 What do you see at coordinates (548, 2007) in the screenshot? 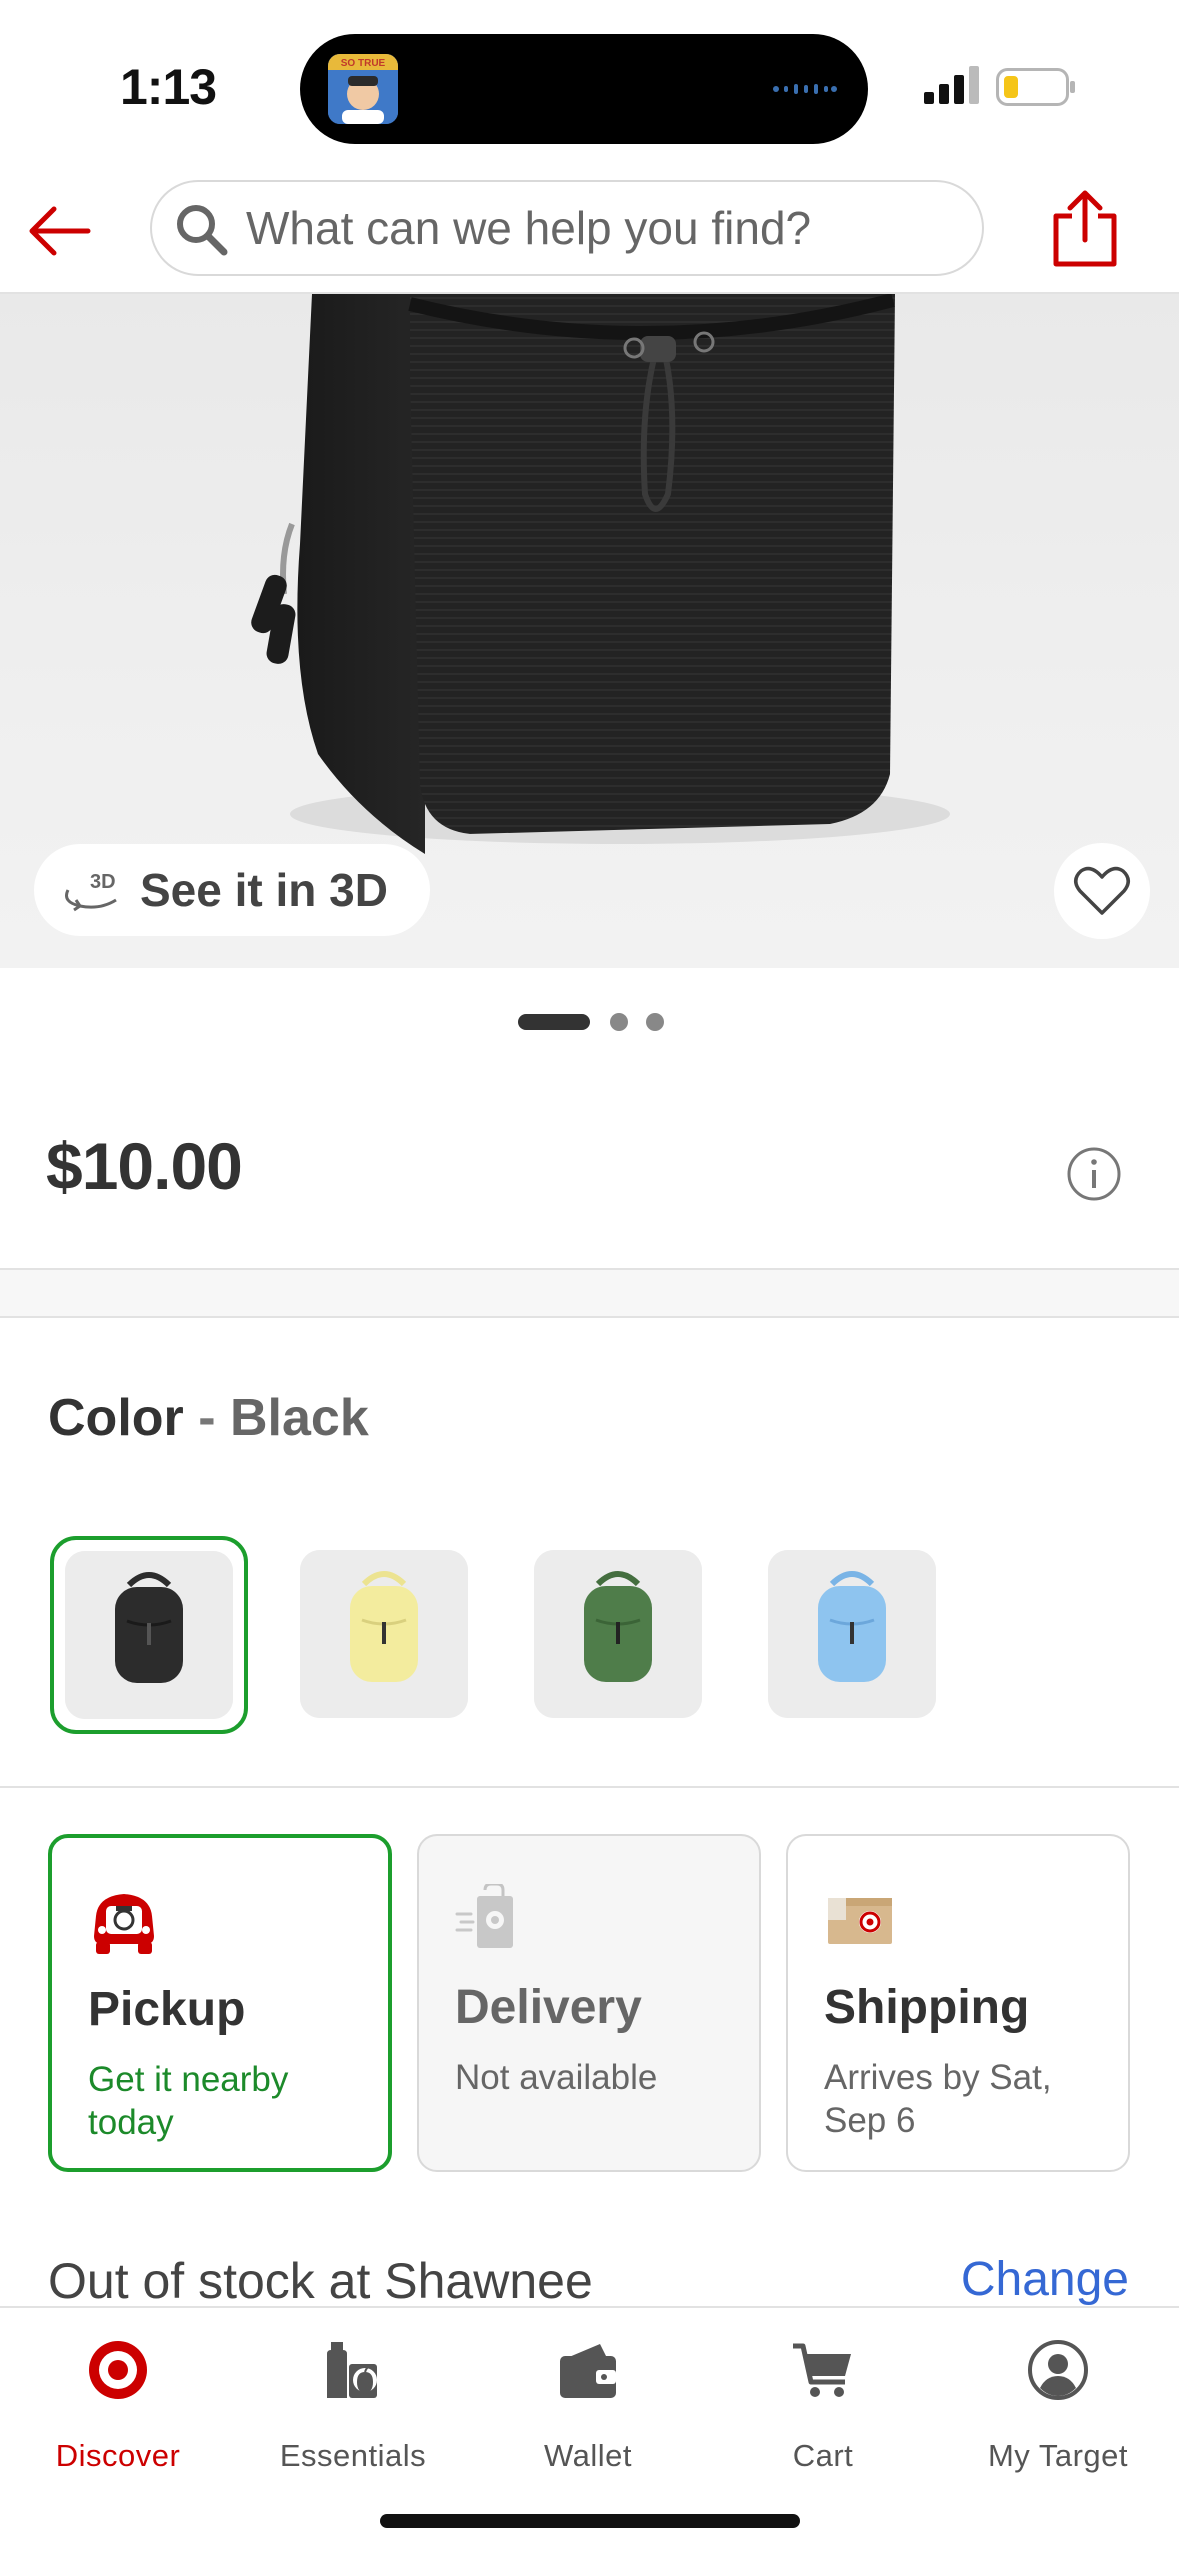
I see `delivery-title: Delivery` at bounding box center [548, 2007].